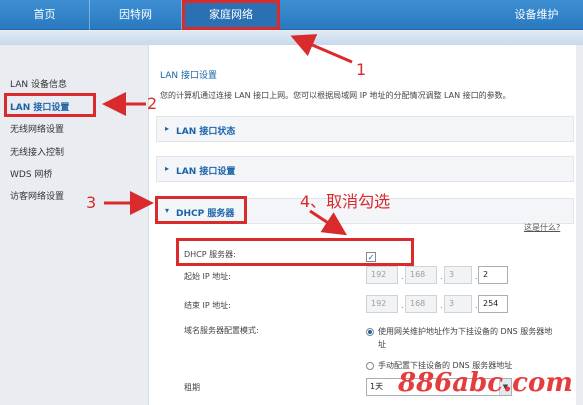 Image resolution: width=583 pixels, height=405 pixels. What do you see at coordinates (91, 202) in the screenshot?
I see `annotation-number-3: 3` at bounding box center [91, 202].